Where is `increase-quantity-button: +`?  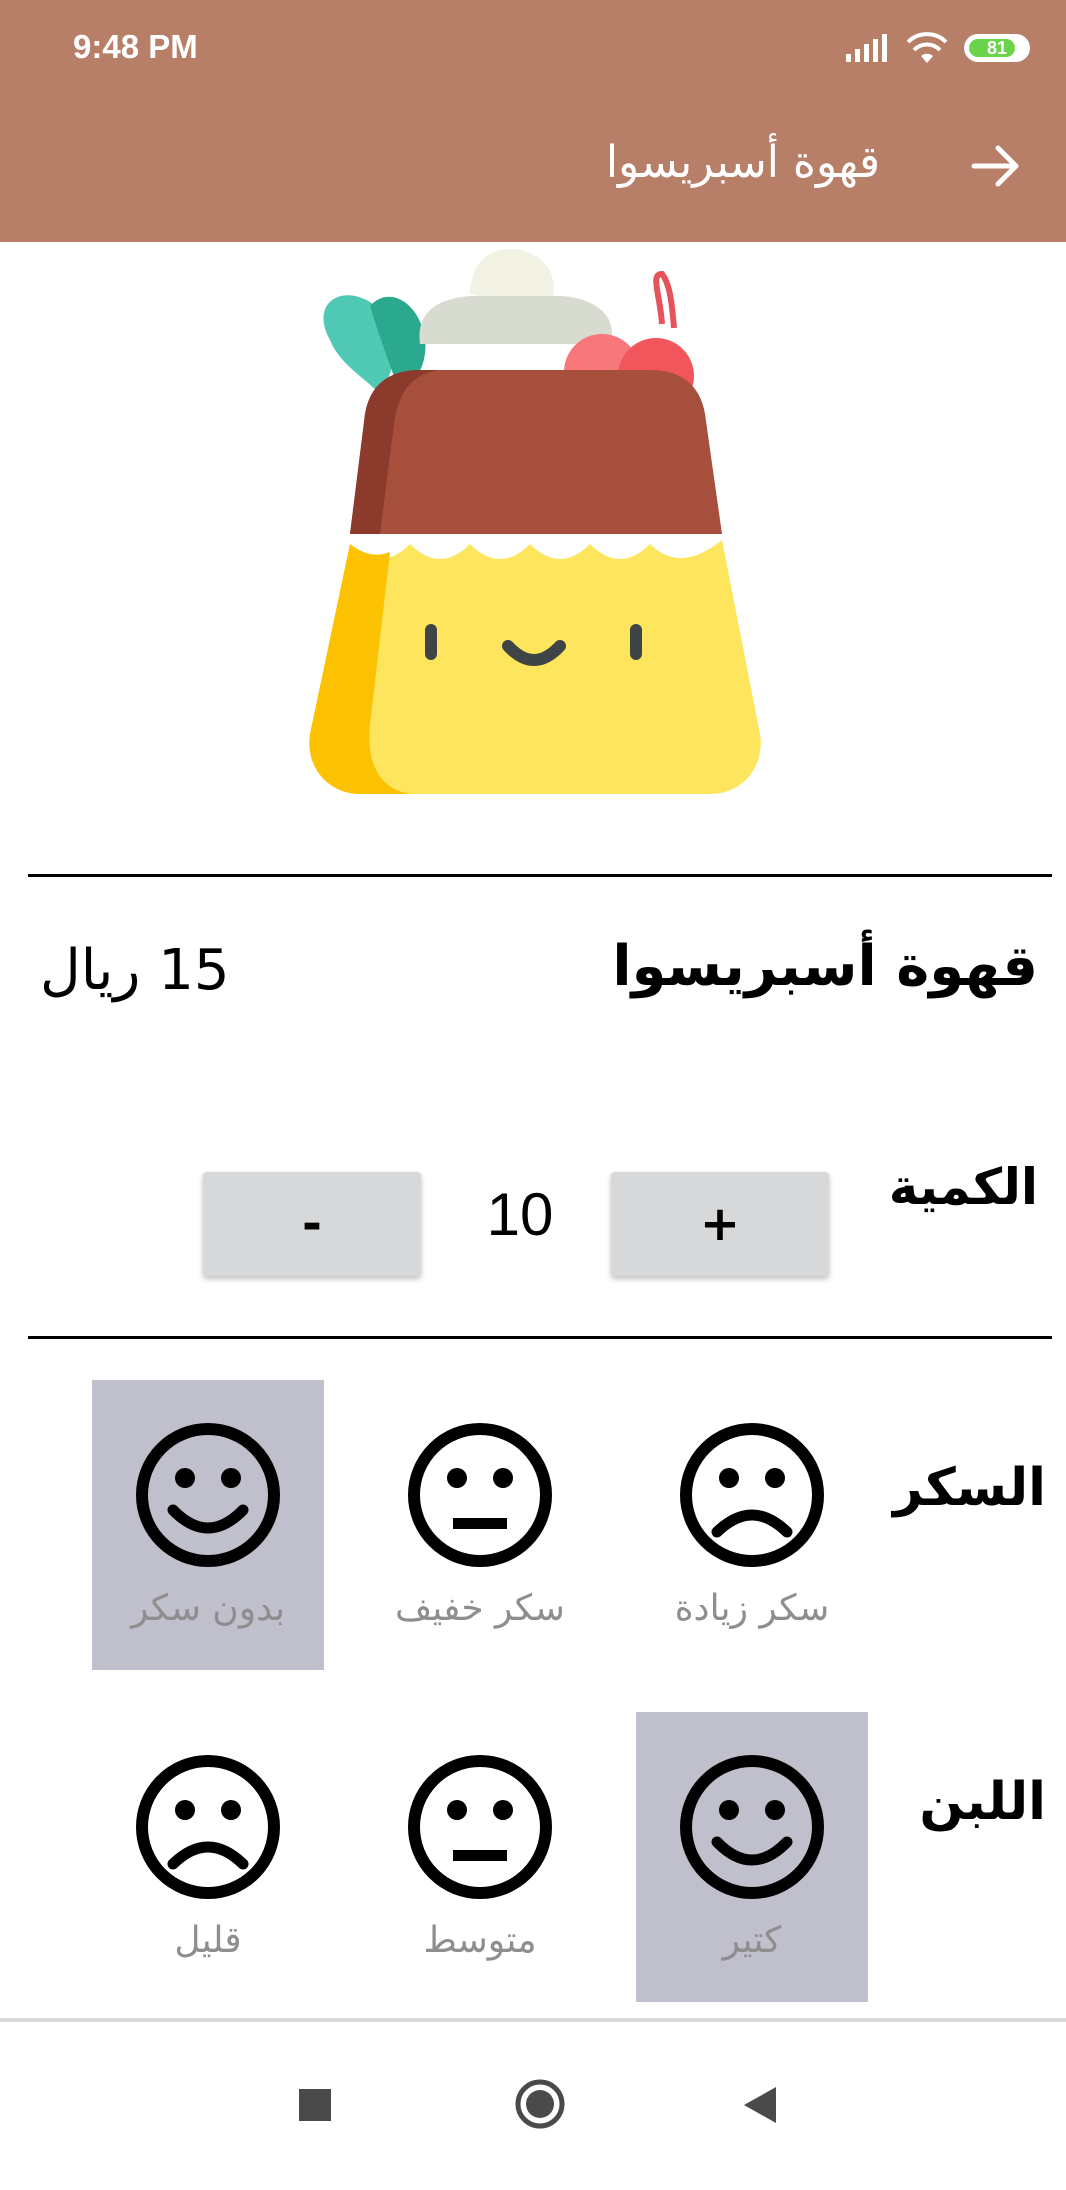
increase-quantity-button: + is located at coordinates (720, 1224).